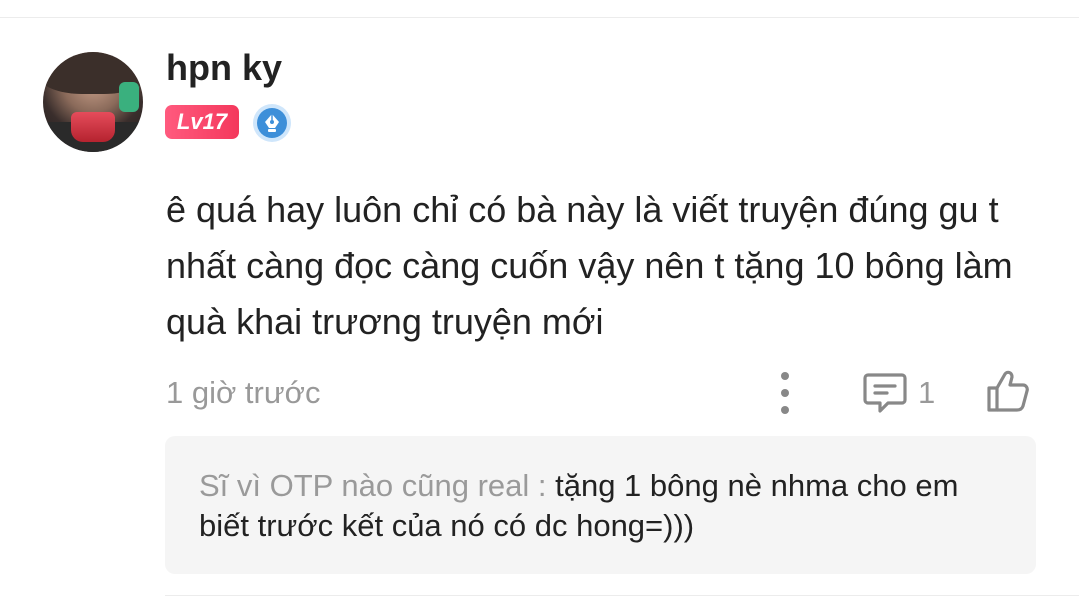 This screenshot has height=597, width=1079. What do you see at coordinates (272, 123) in the screenshot?
I see `pen-nib-icon` at bounding box center [272, 123].